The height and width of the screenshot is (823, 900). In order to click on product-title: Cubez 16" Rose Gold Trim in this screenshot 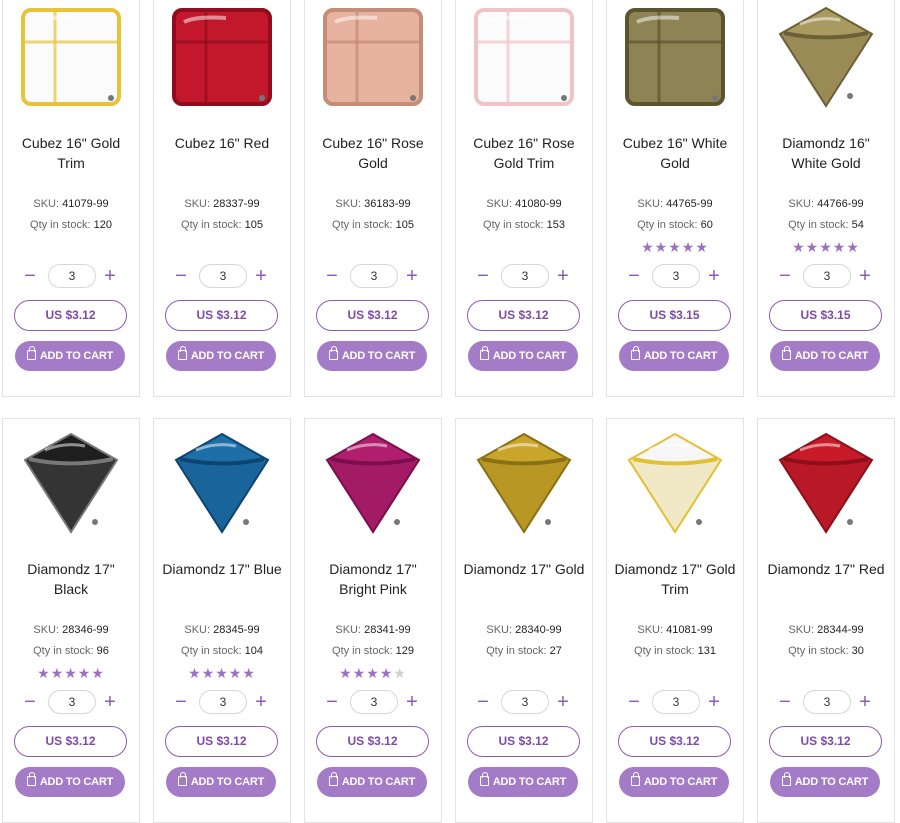, I will do `click(524, 153)`.